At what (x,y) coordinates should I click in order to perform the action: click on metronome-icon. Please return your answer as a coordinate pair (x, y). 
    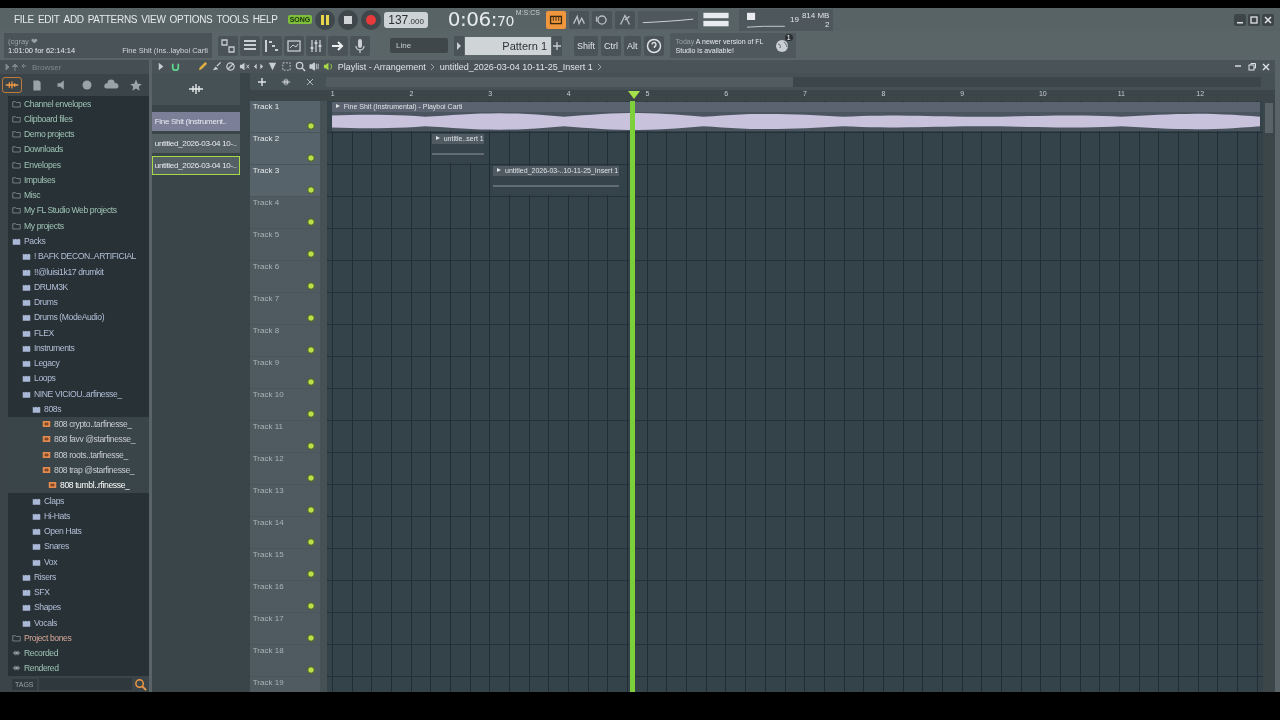
    Looking at the image, I should click on (624, 19).